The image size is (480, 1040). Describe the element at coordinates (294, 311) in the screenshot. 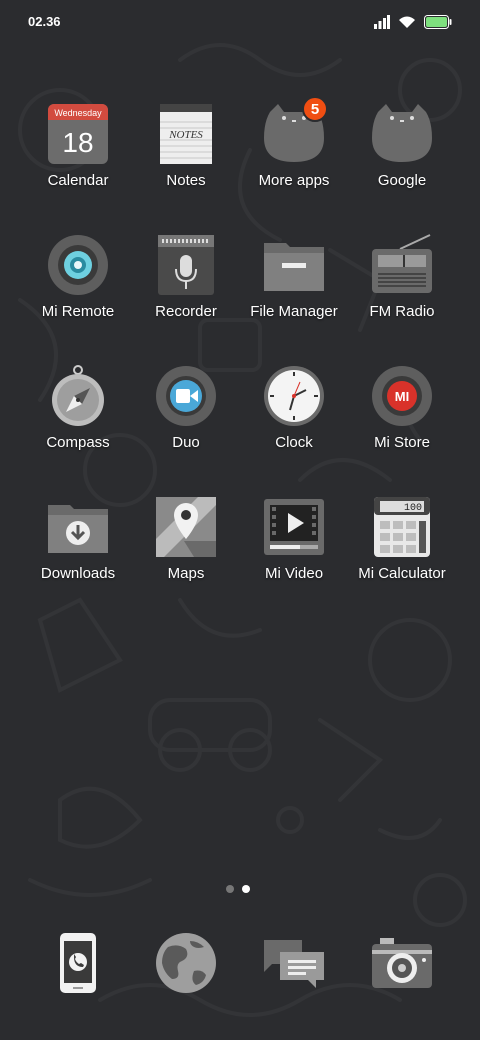

I see `app-label: File Manager` at that location.